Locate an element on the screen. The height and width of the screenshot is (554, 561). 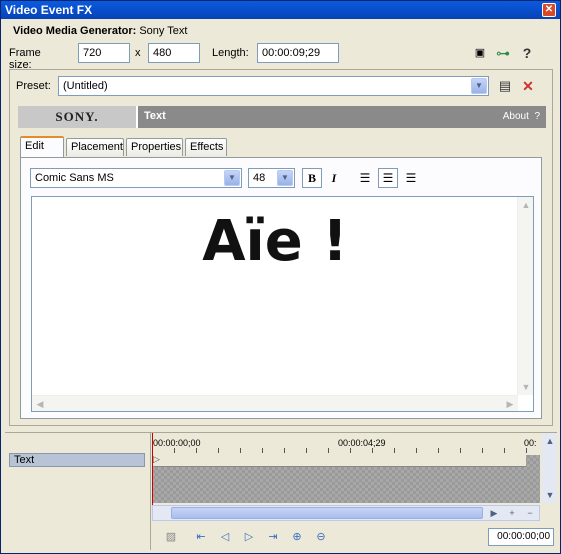
scroll-right-icon: ▶ is located at coordinates (510, 404).